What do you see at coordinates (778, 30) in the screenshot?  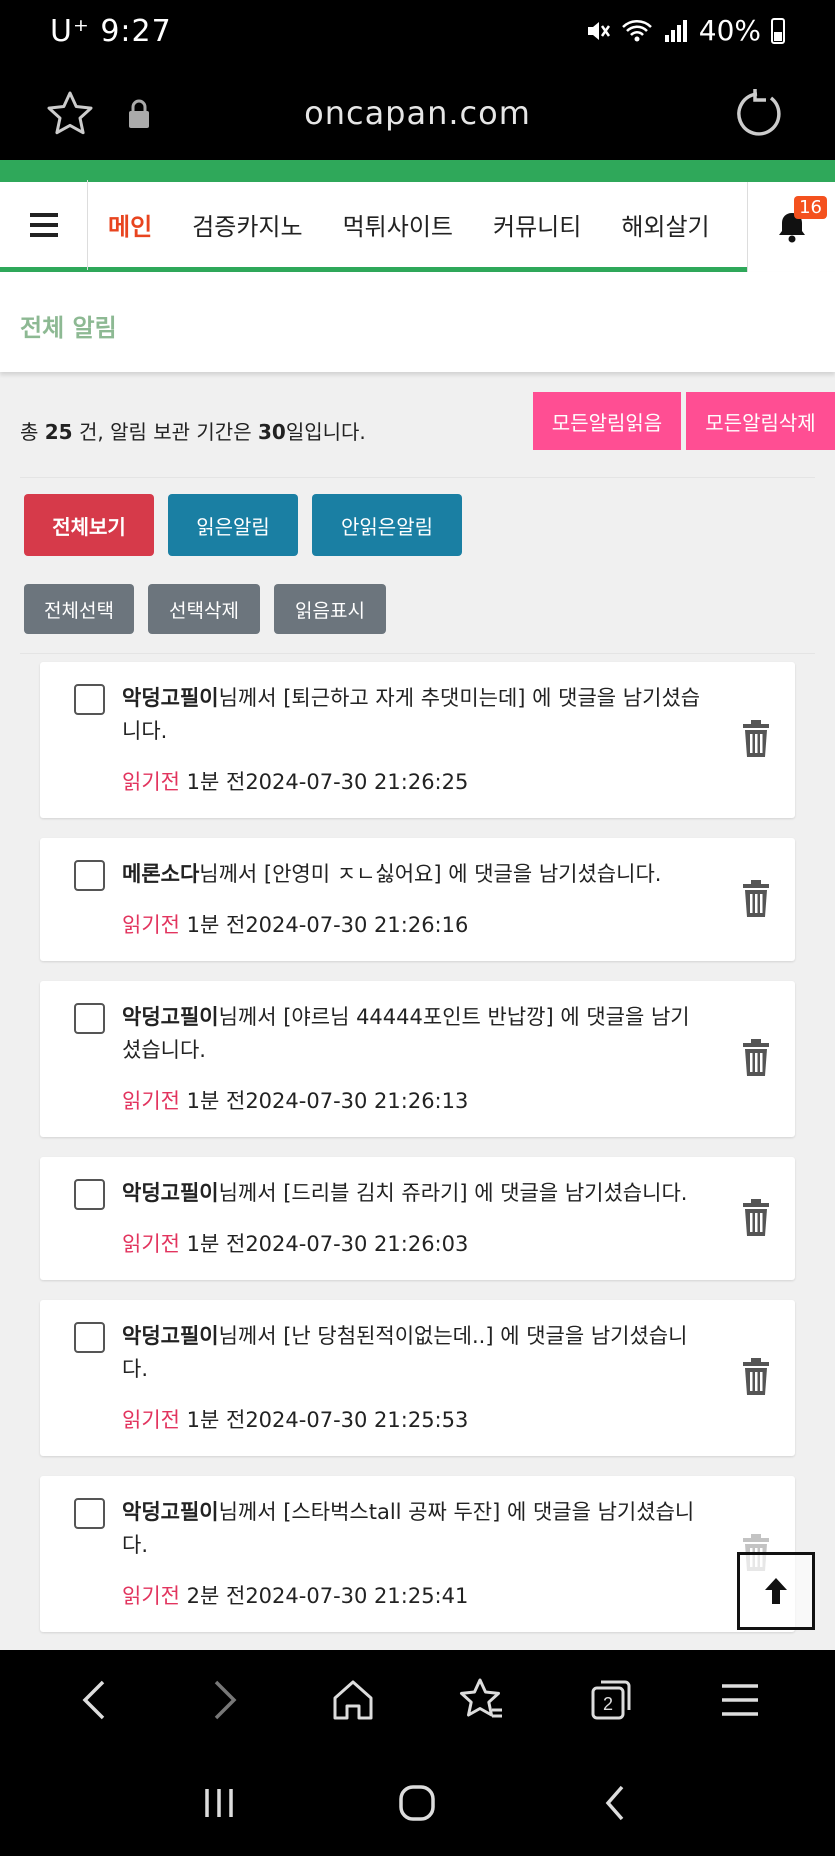 I see `battery-icon` at bounding box center [778, 30].